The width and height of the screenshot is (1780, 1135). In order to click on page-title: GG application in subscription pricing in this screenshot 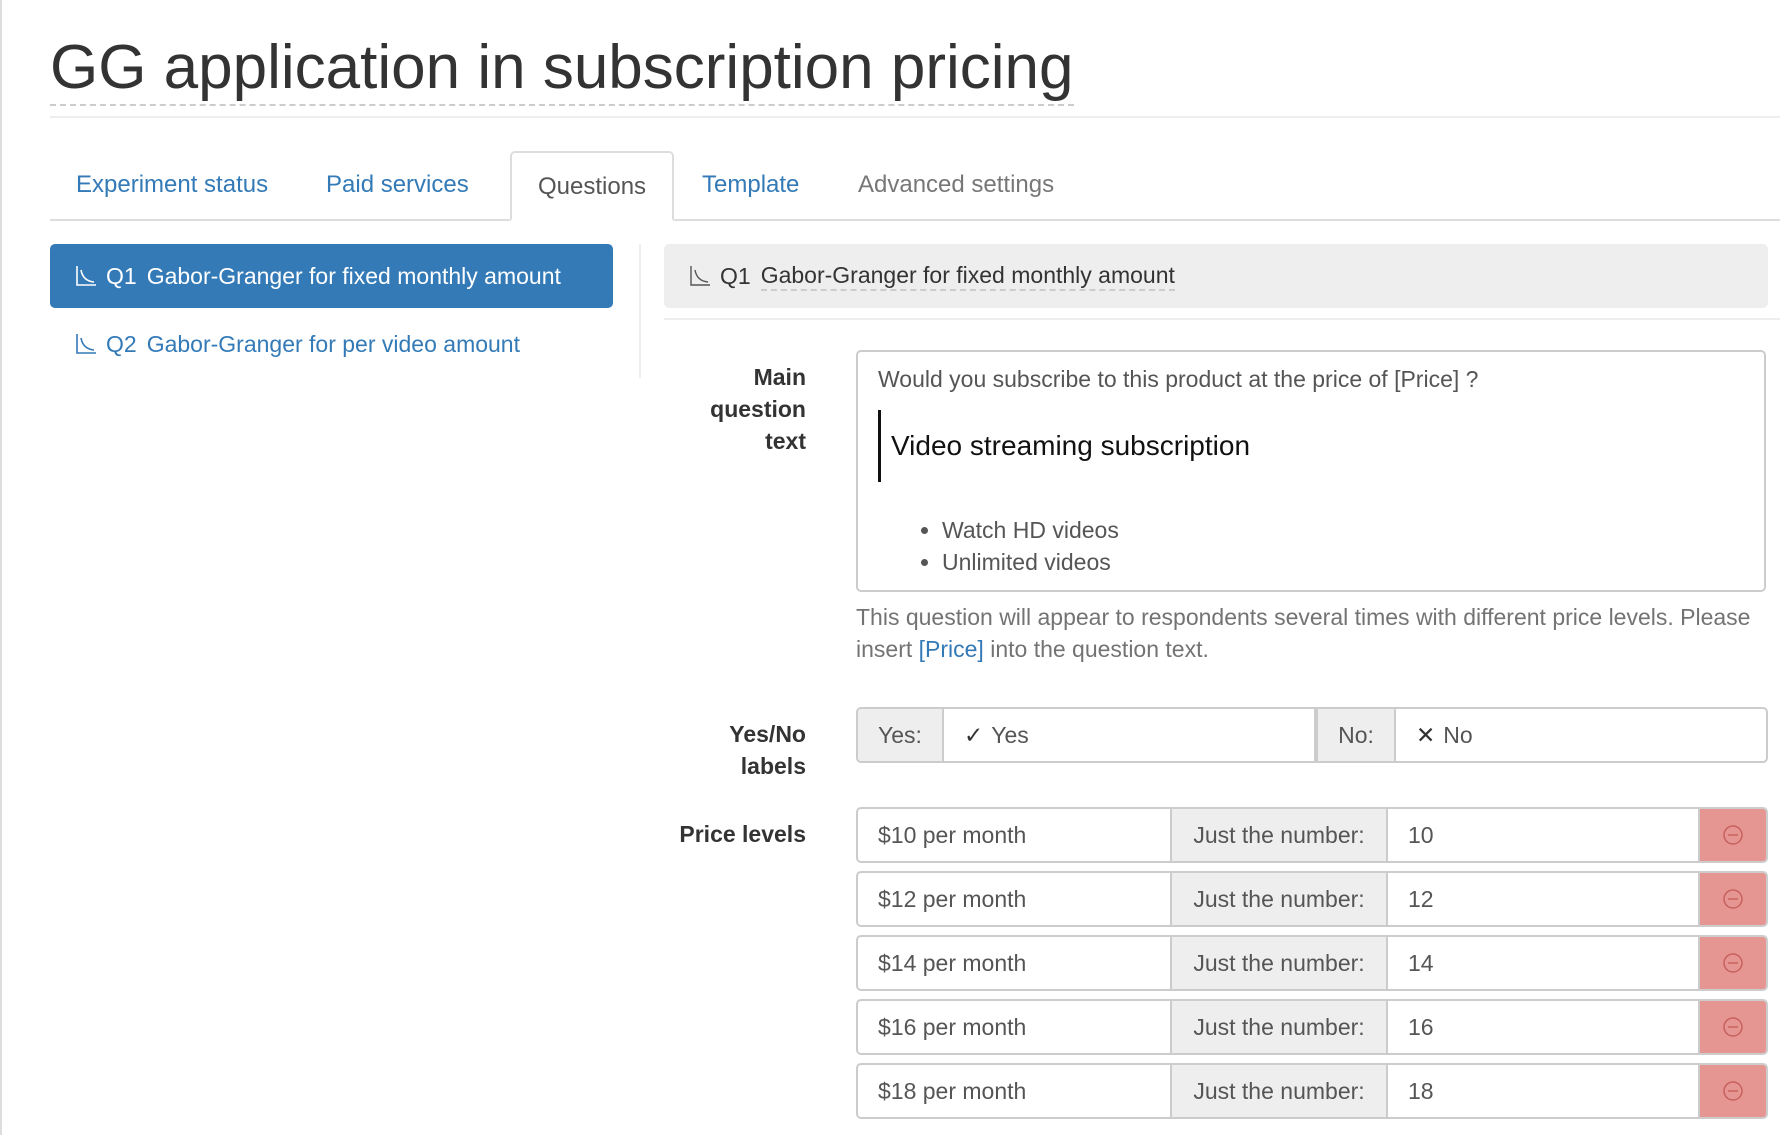, I will do `click(562, 69)`.